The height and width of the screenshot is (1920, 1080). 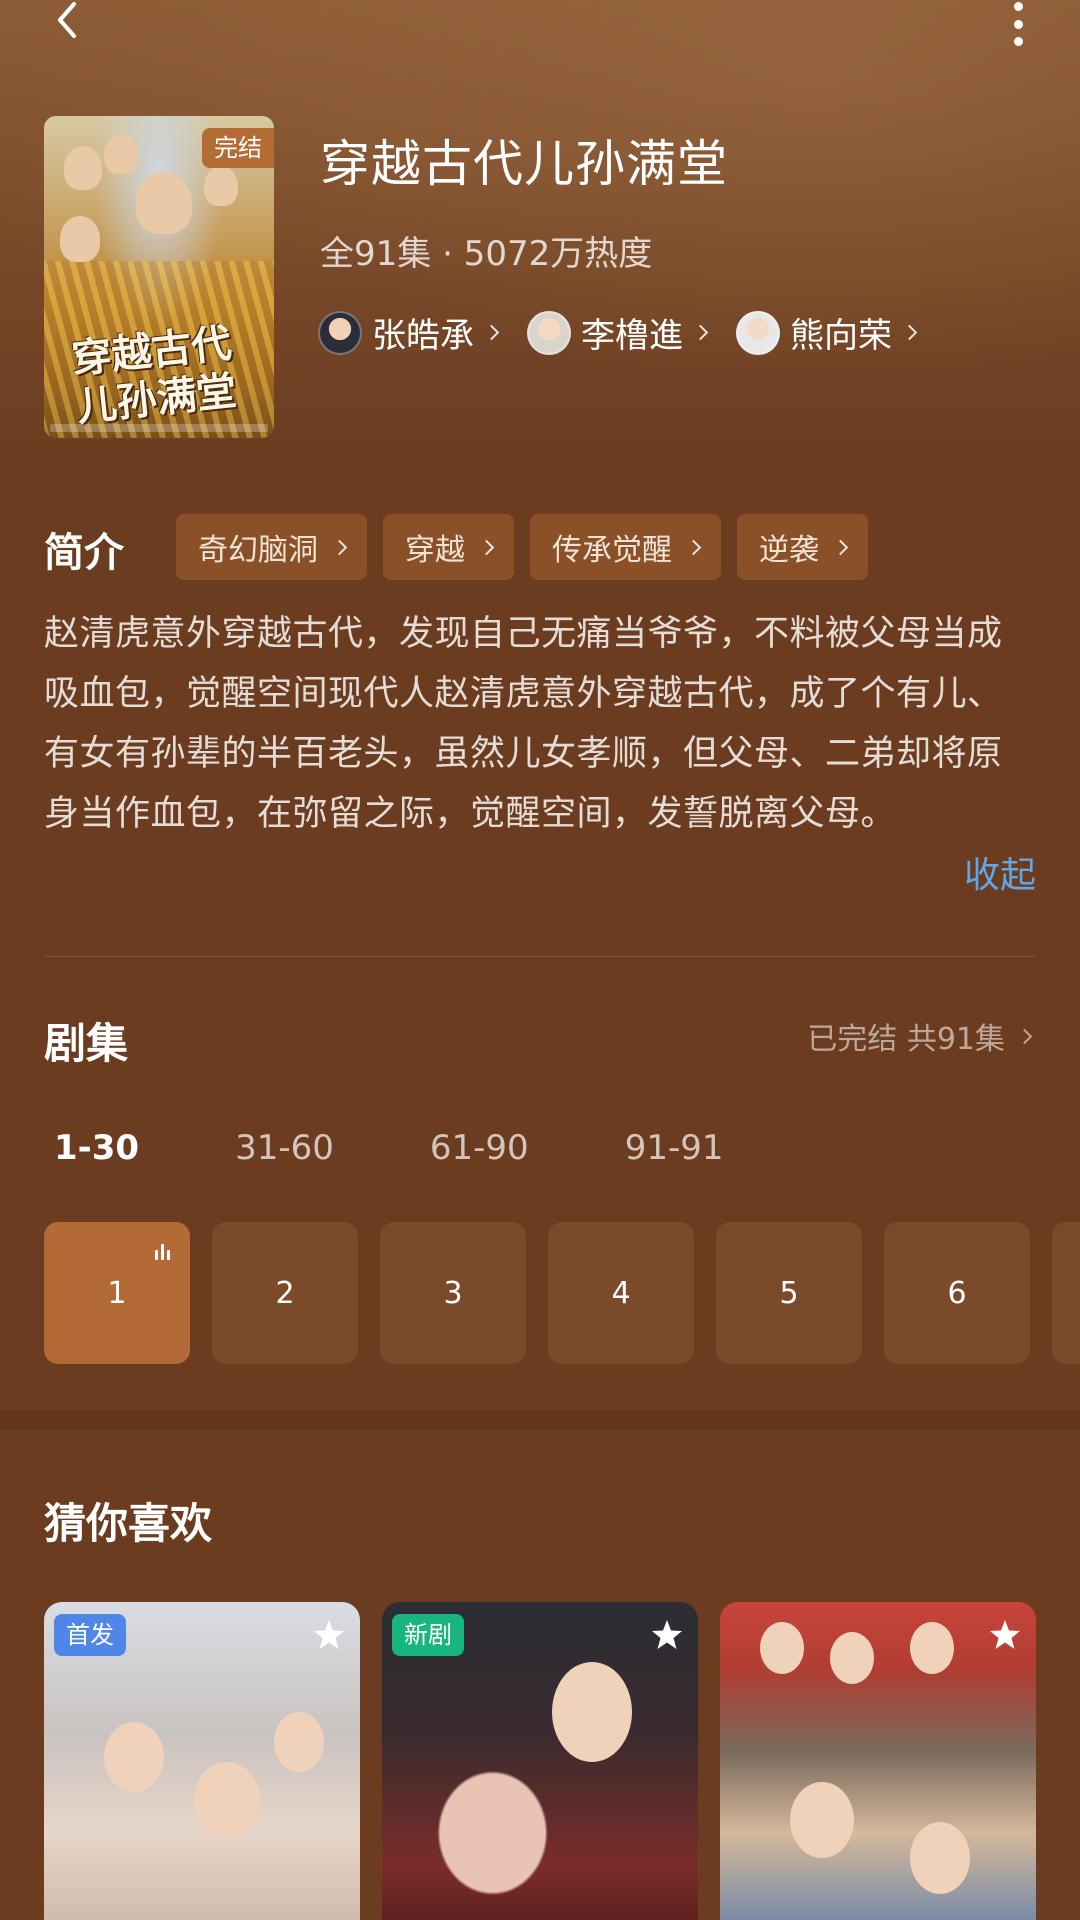 I want to click on cast-list: 张皓承 李橹進 熊向荣, so click(x=618, y=332).